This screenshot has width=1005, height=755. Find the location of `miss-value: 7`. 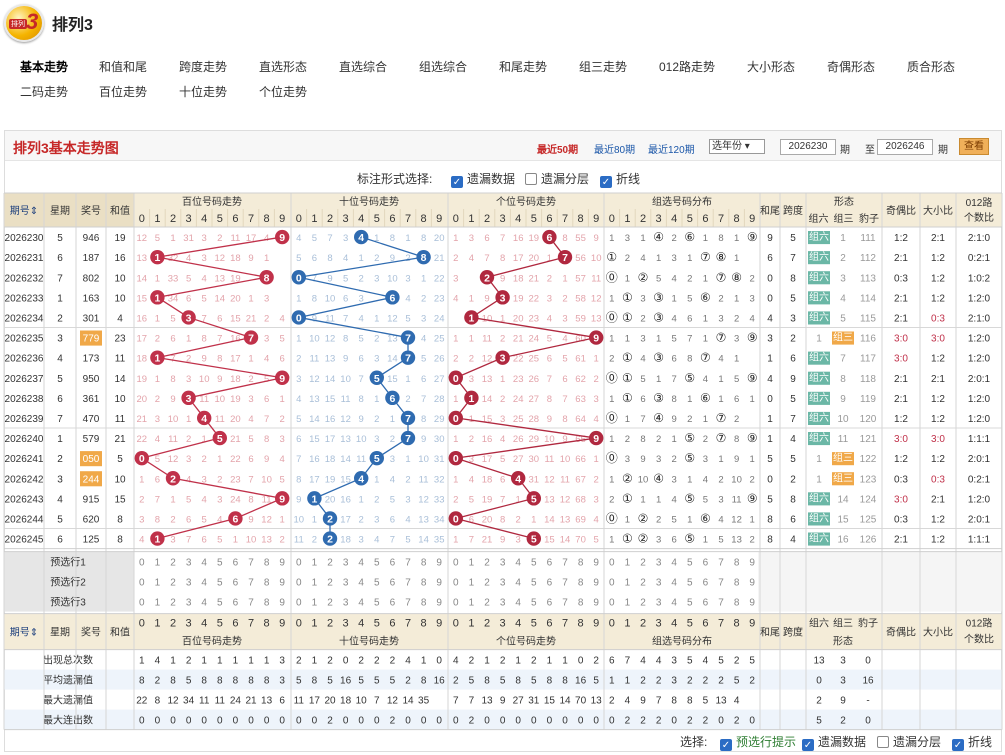

miss-value: 7 is located at coordinates (549, 379).